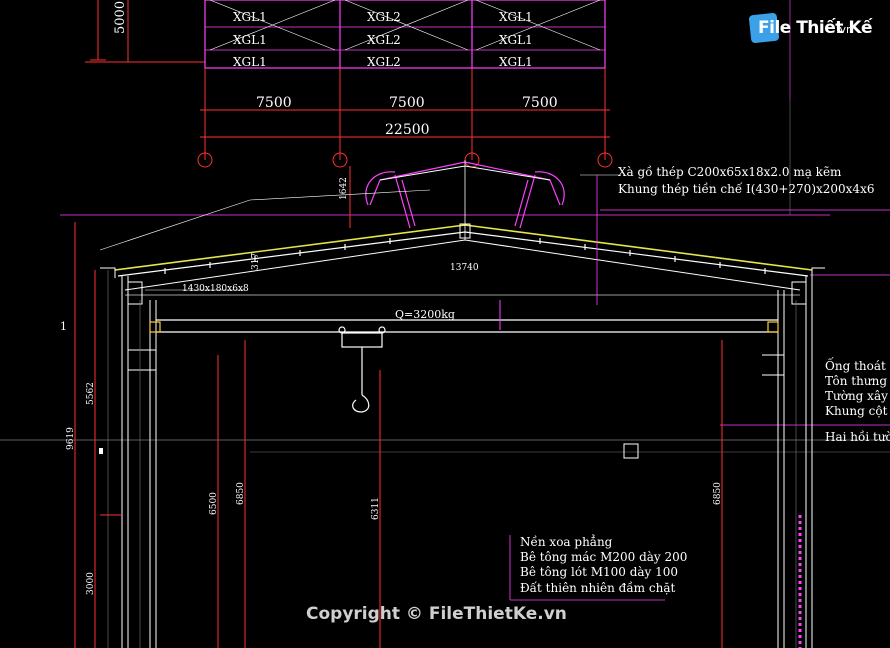 This screenshot has width=890, height=648. What do you see at coordinates (730, 171) in the screenshot?
I see `purlin-note: Xà gồ thép C200x65x18x2.0 mạ kẽm` at bounding box center [730, 171].